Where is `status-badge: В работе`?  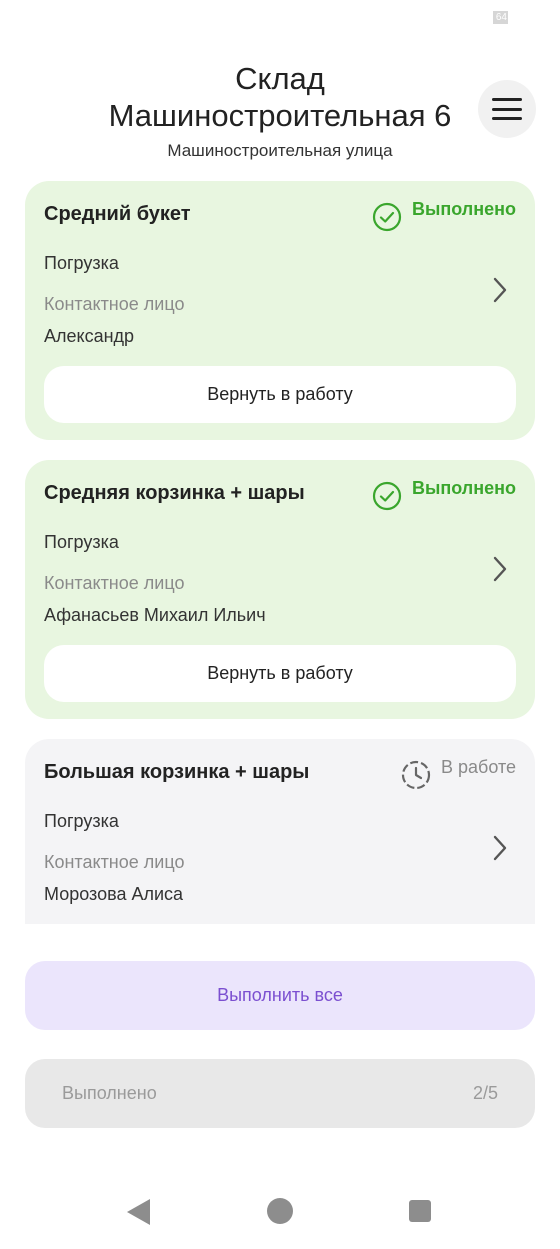 status-badge: В работе is located at coordinates (458, 773).